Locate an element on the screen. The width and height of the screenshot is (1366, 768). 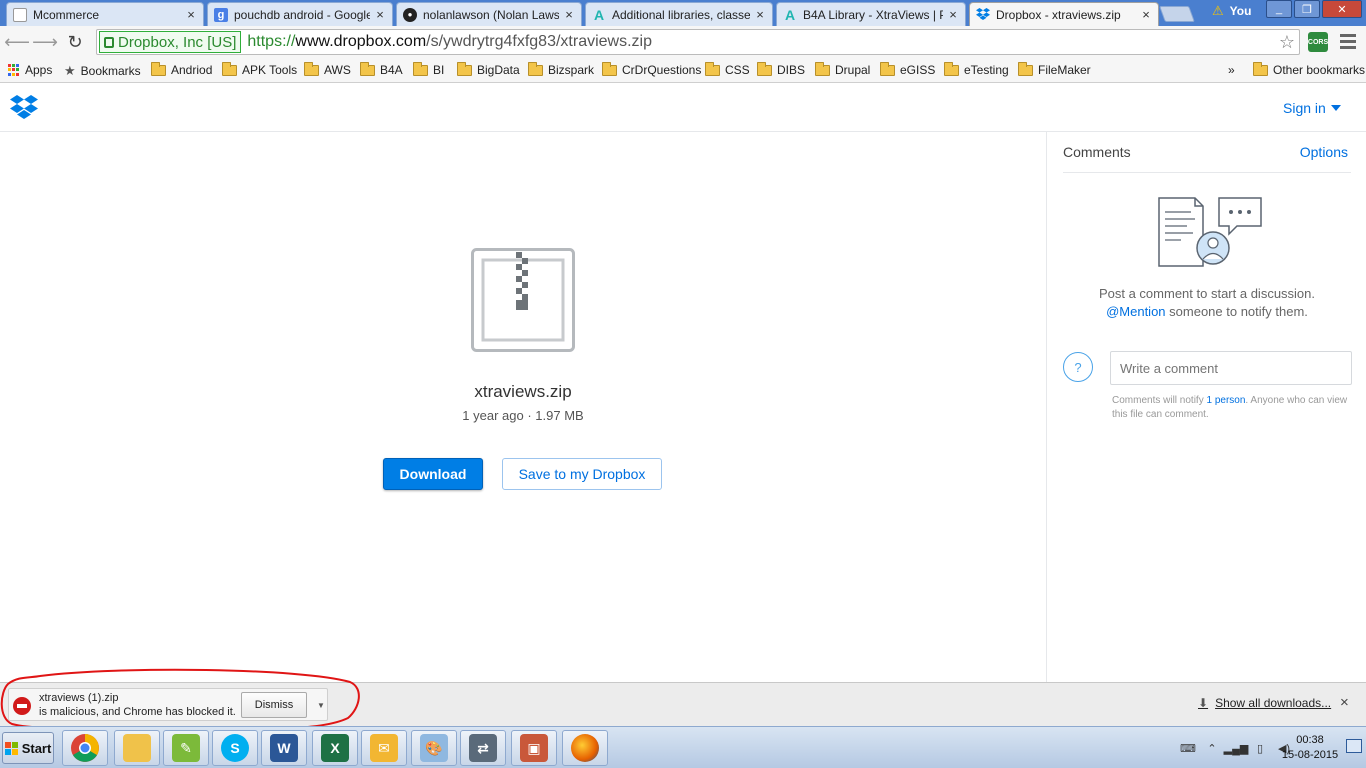
bookmark-folder-crdrquestions: CrDrQuestions is located at coordinates (651, 69).